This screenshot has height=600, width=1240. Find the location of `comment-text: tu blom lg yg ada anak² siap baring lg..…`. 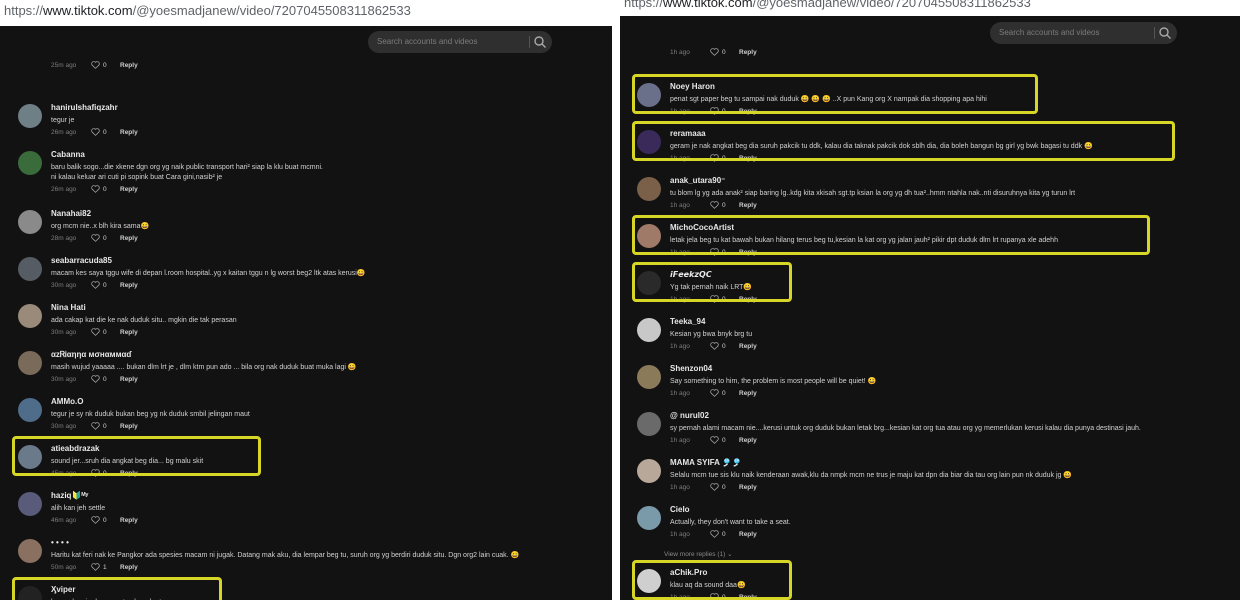

comment-text: tu blom lg yg ada anak² siap baring lg..… is located at coordinates (872, 194).